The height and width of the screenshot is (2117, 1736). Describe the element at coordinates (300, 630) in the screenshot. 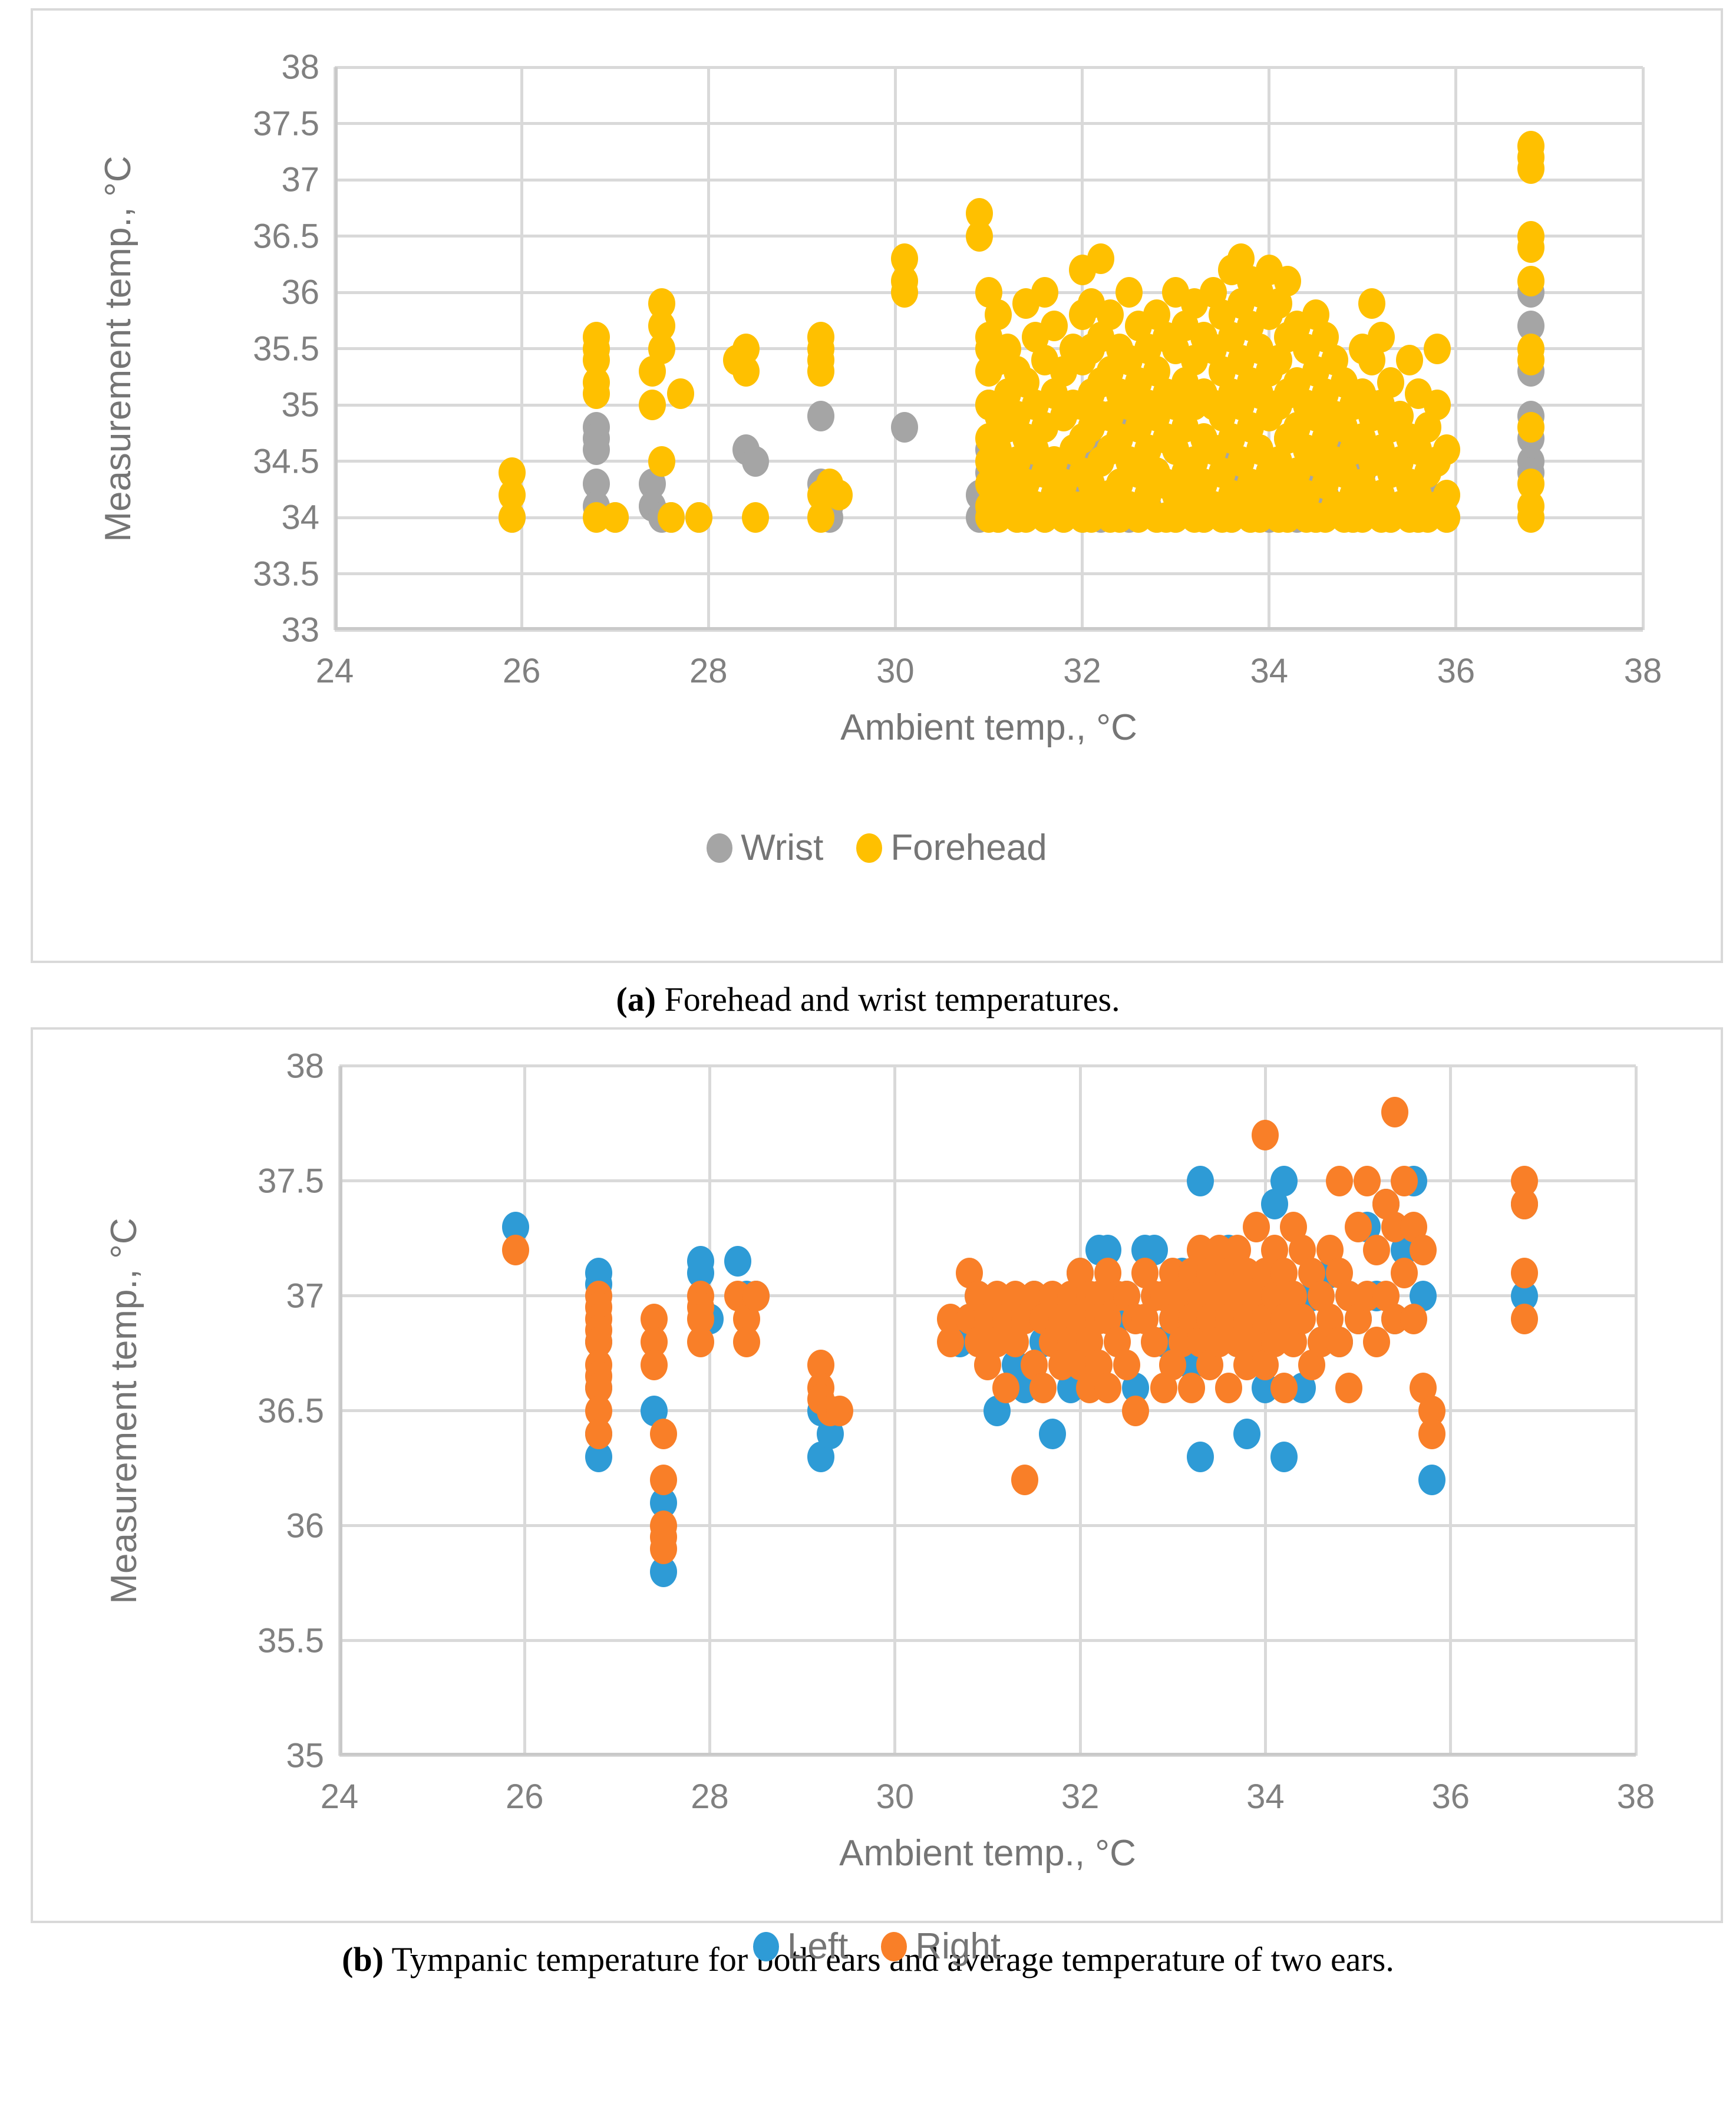

I see `y-axis-tick-label: 33` at that location.